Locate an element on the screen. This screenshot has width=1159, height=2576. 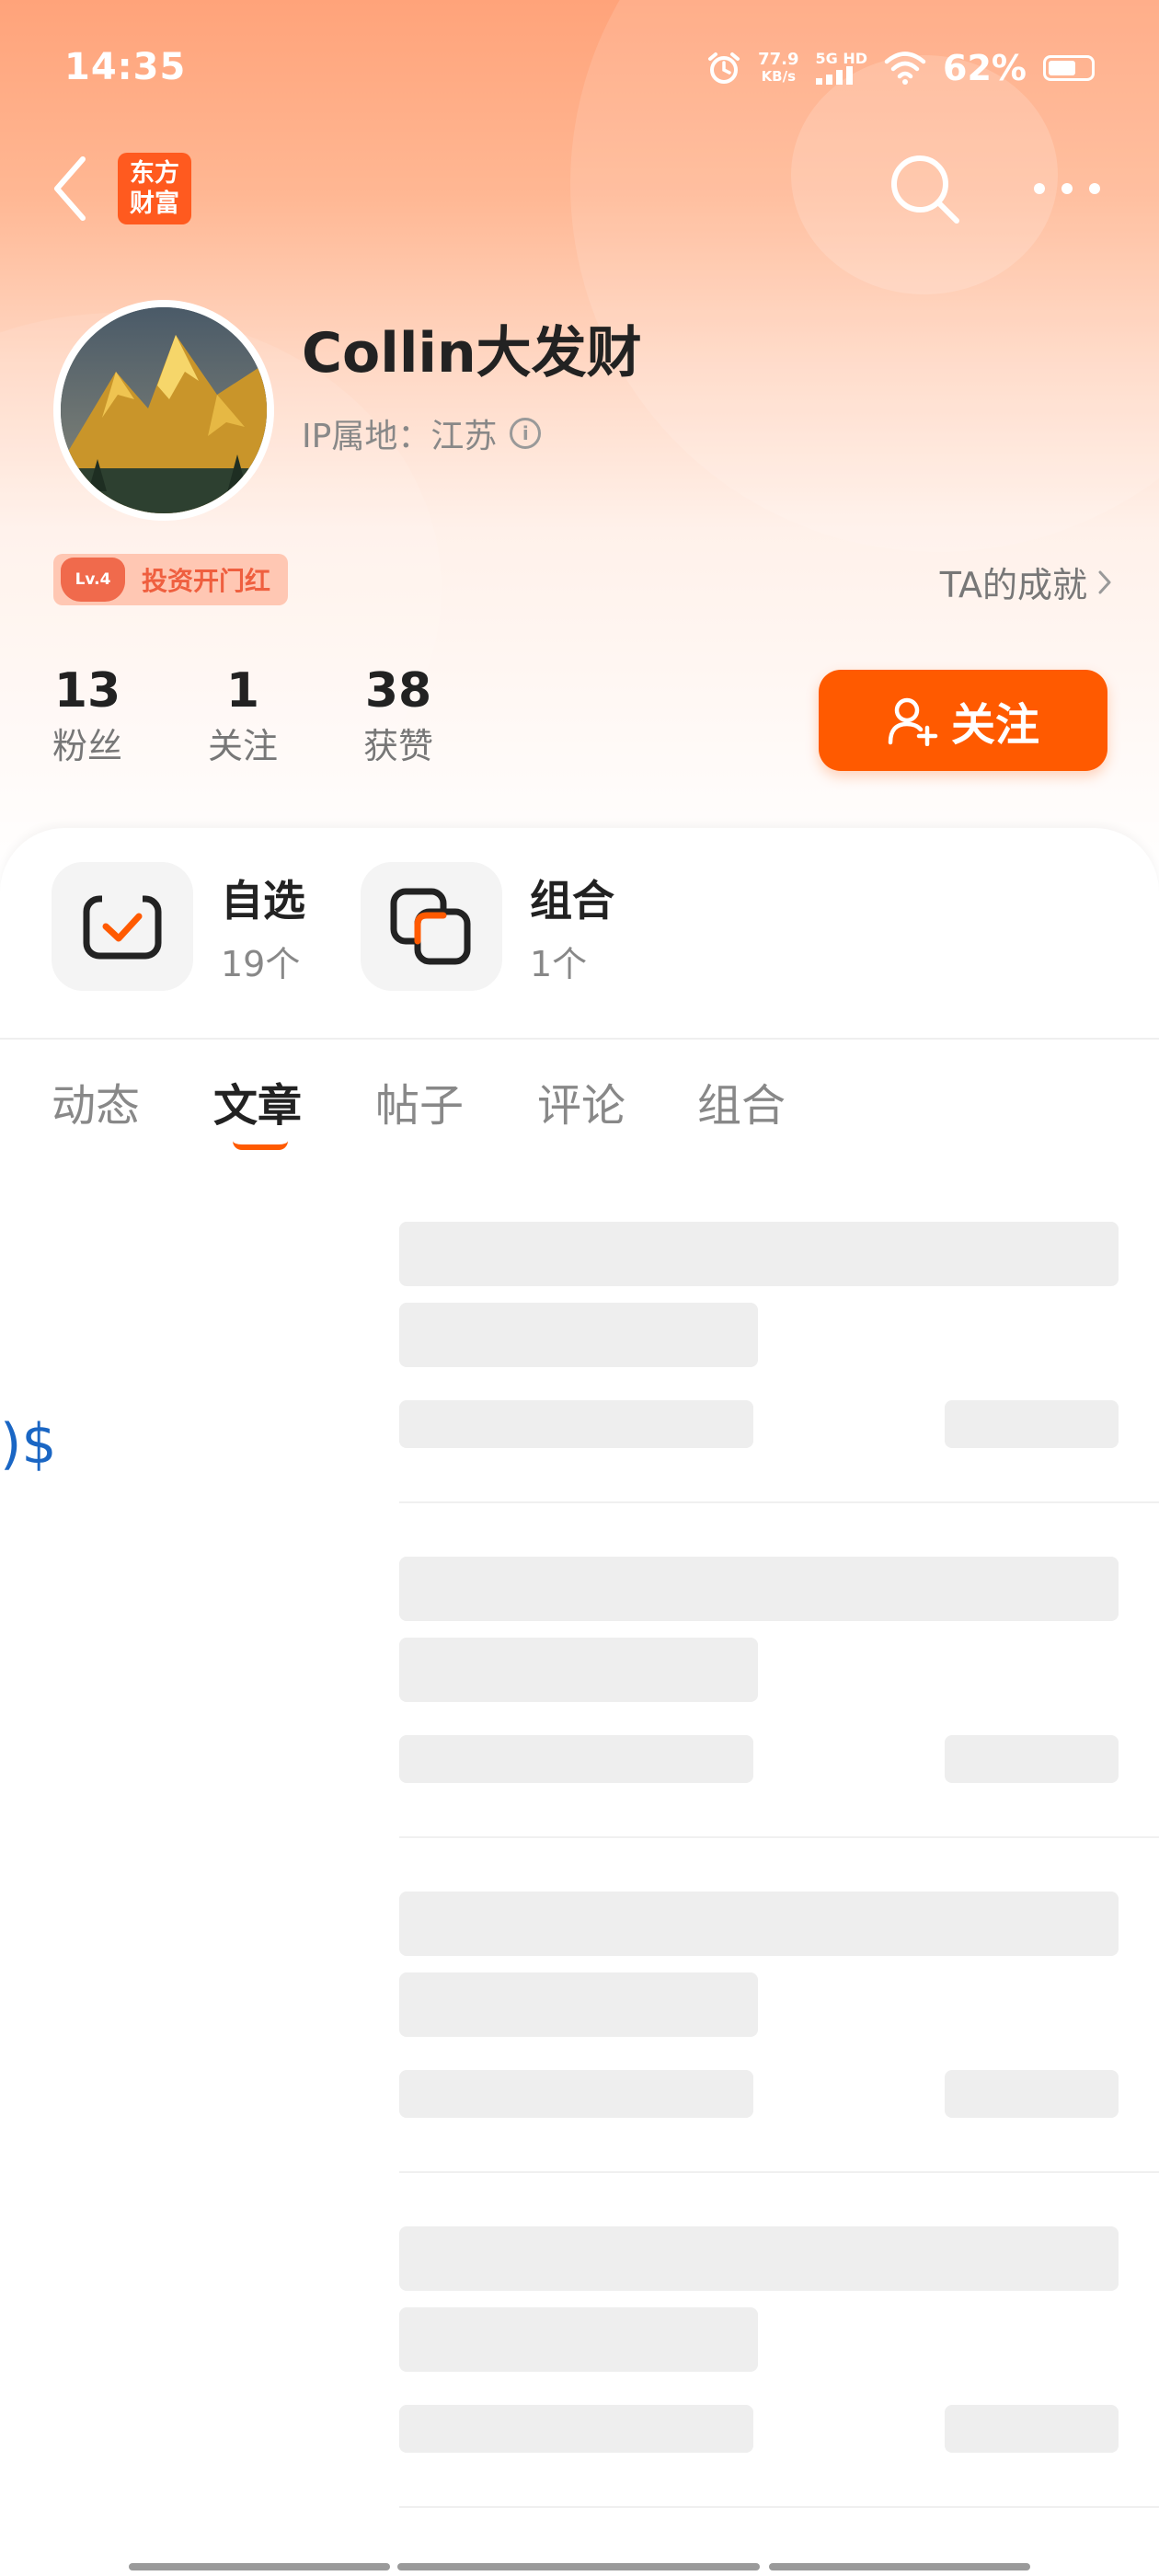
status-time: 14:35 is located at coordinates (125, 67).